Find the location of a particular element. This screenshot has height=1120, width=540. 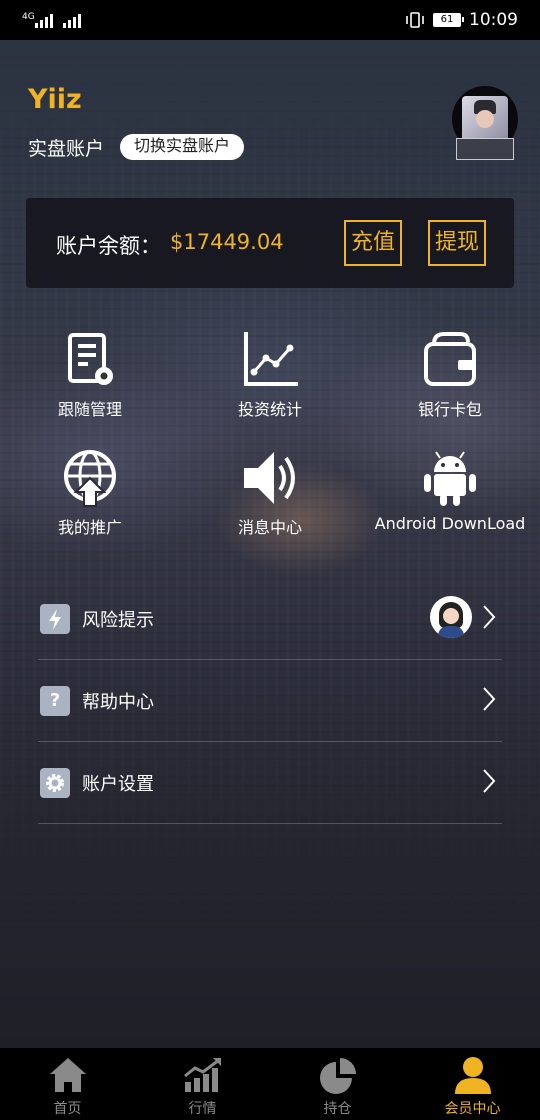

grid-item-my-promotion: 我的推广 is located at coordinates (90, 493).